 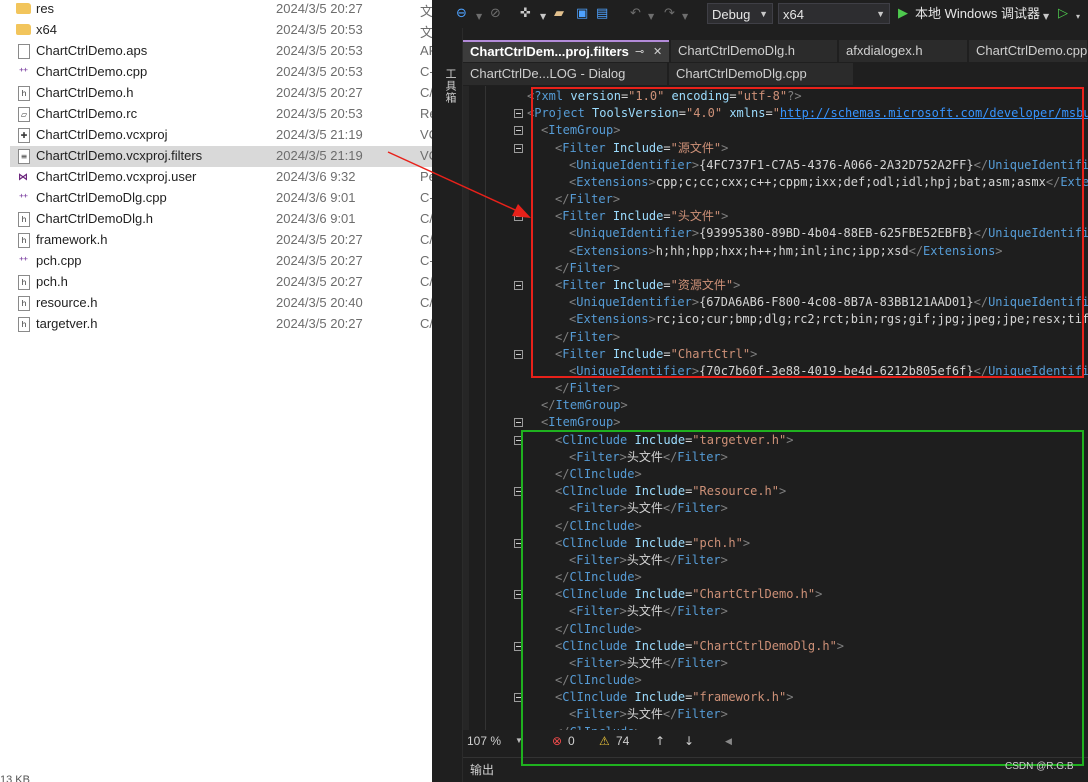 What do you see at coordinates (221, 282) in the screenshot?
I see `file-row: h pch.h 2024/3/5 20:27 C/` at bounding box center [221, 282].